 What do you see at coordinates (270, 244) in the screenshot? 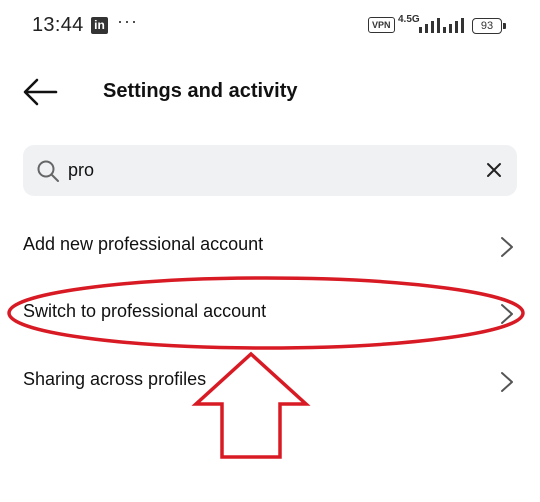
I see `result-add-professional-account: Add new professional account` at bounding box center [270, 244].